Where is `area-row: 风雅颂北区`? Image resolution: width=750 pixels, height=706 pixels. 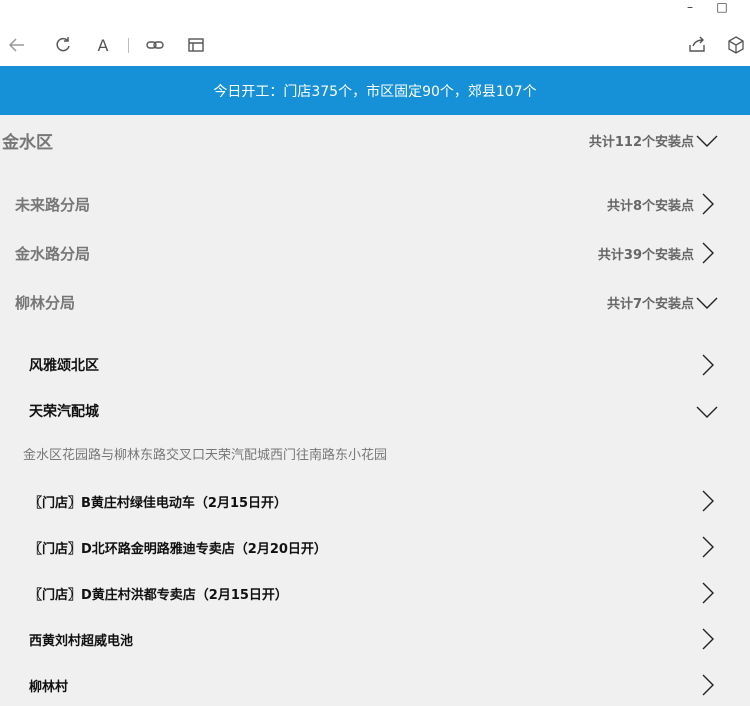
area-row: 风雅颂北区 is located at coordinates (375, 365).